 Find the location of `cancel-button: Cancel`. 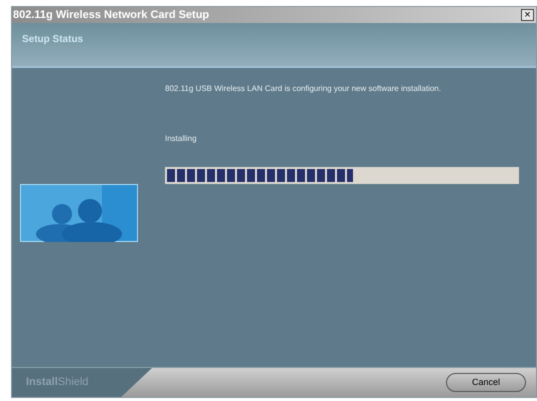

cancel-button: Cancel is located at coordinates (486, 382).